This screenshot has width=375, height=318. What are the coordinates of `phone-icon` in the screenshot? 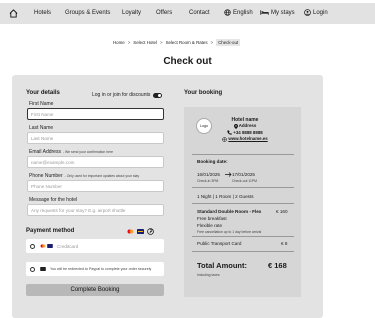 It's located at (230, 132).